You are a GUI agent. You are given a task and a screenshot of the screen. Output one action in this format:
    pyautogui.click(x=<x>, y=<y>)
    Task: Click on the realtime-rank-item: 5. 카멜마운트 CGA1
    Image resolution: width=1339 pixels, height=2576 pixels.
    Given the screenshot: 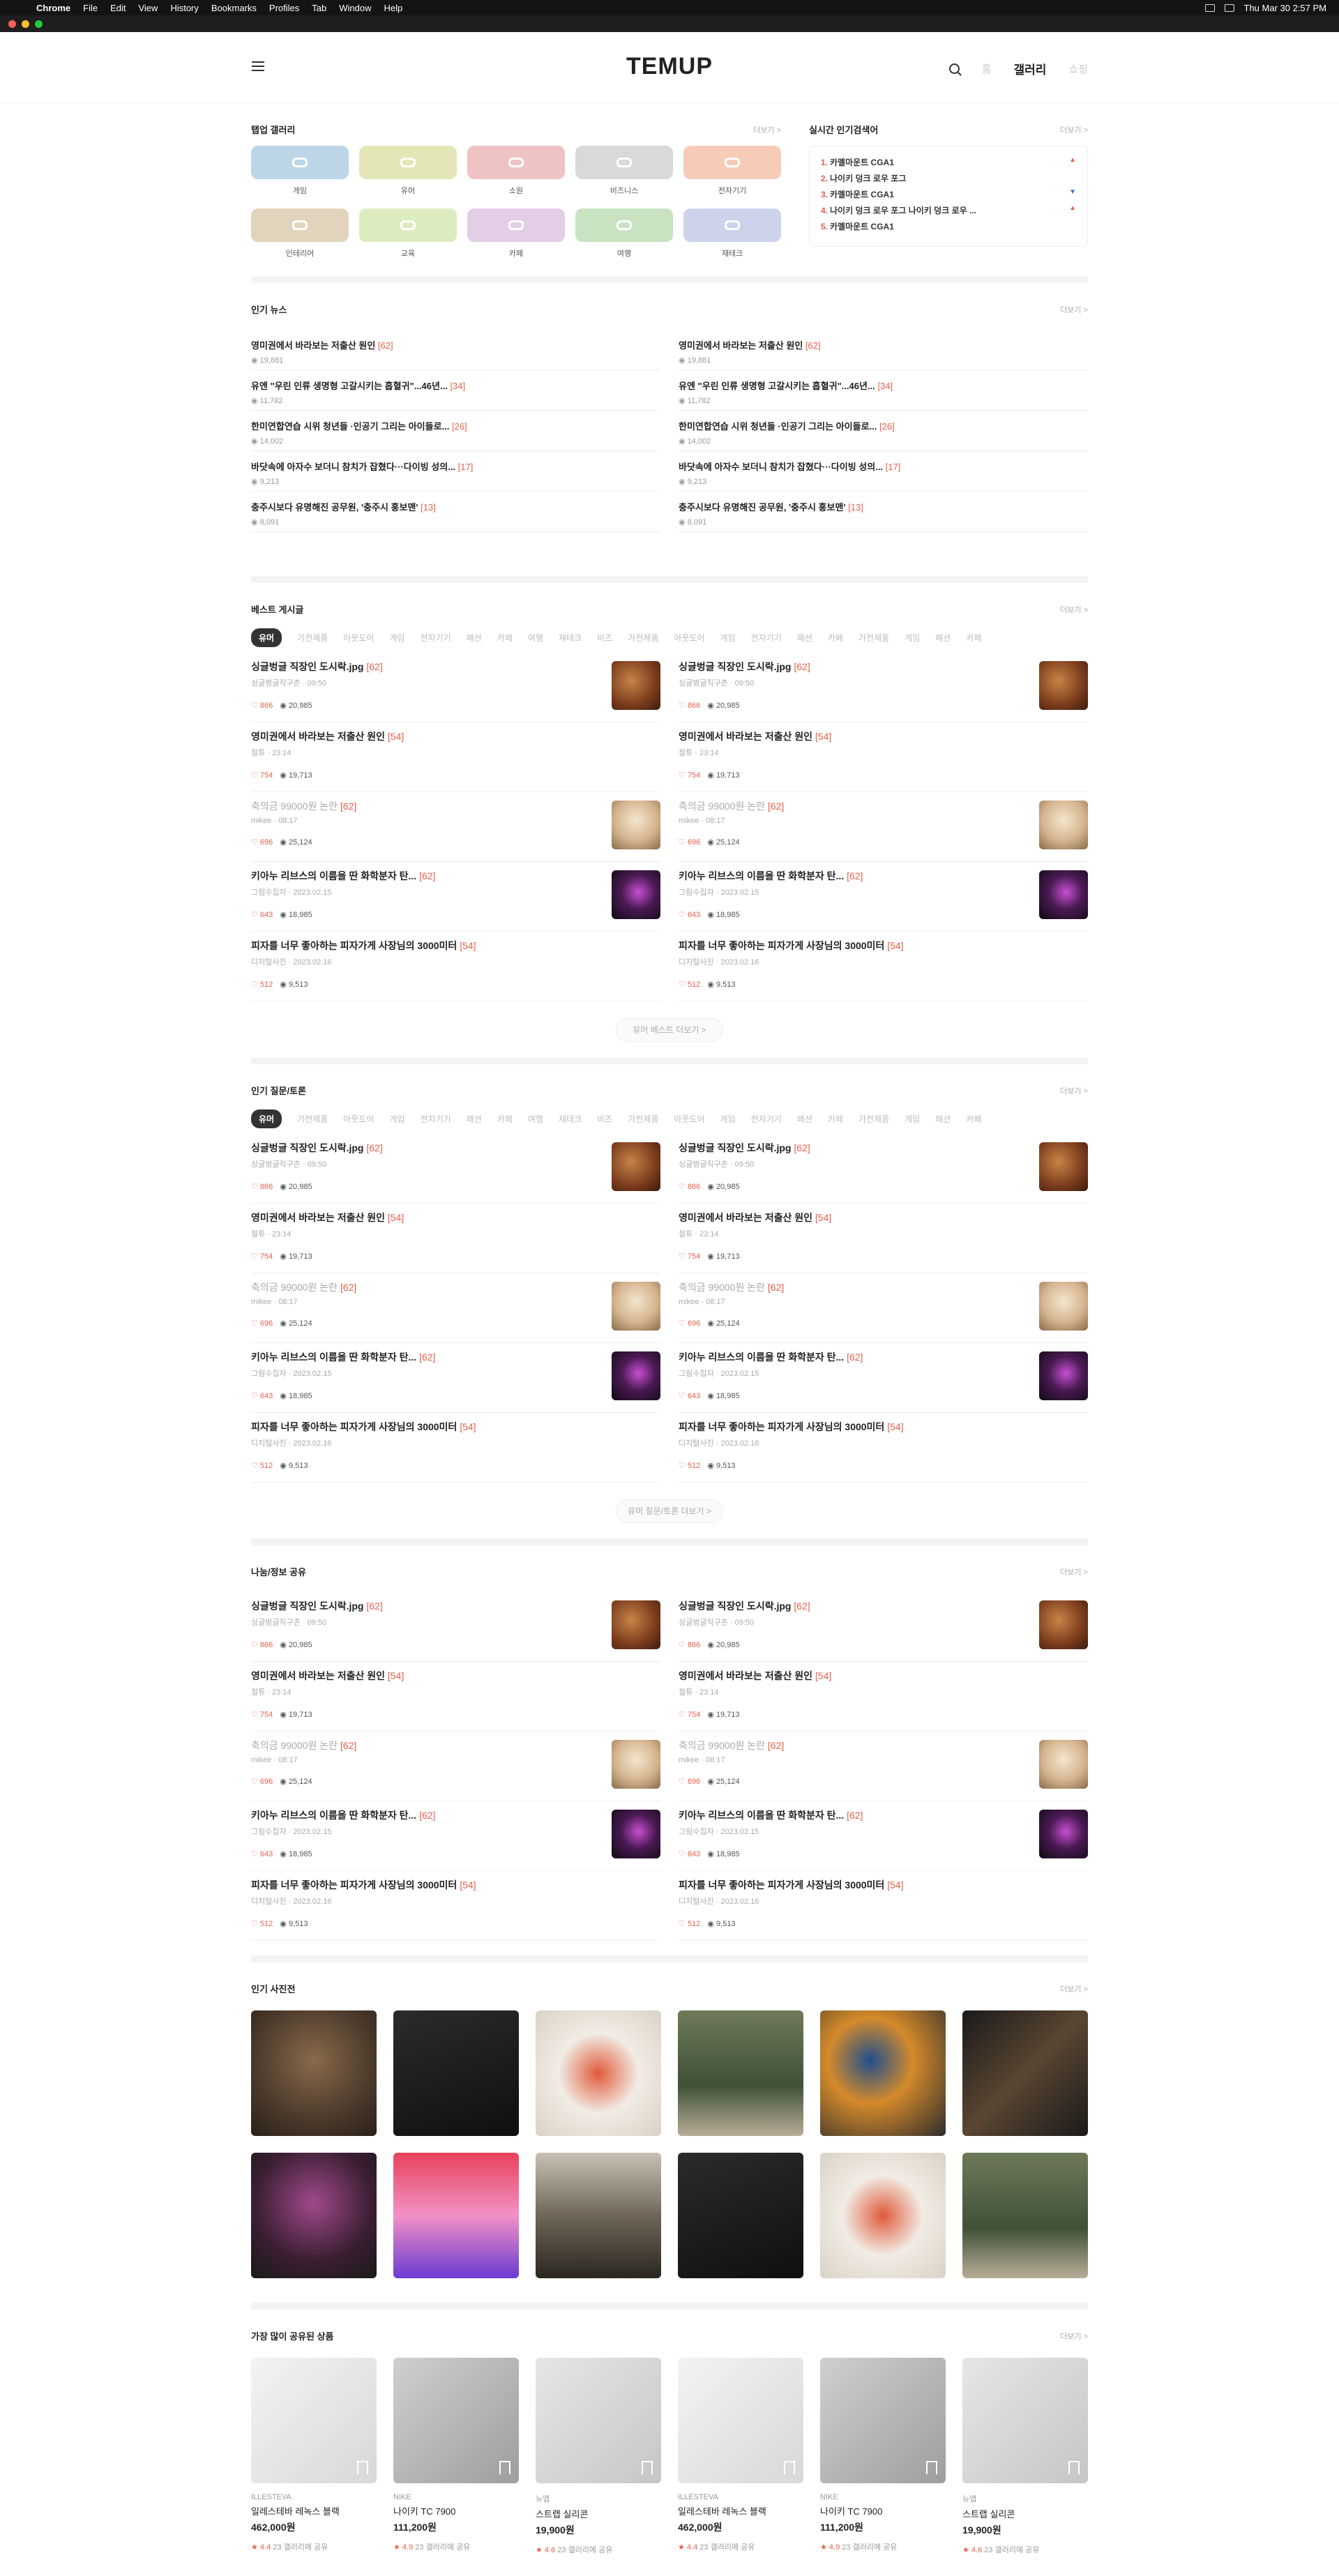 What is the action you would take?
    pyautogui.click(x=948, y=228)
    